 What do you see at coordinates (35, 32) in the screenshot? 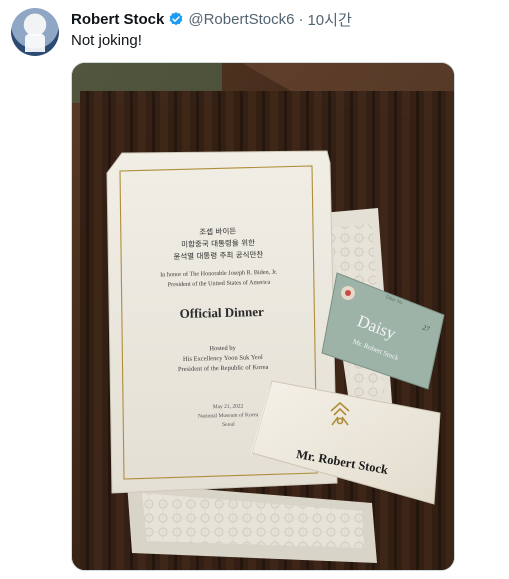
I see `author-avatar` at bounding box center [35, 32].